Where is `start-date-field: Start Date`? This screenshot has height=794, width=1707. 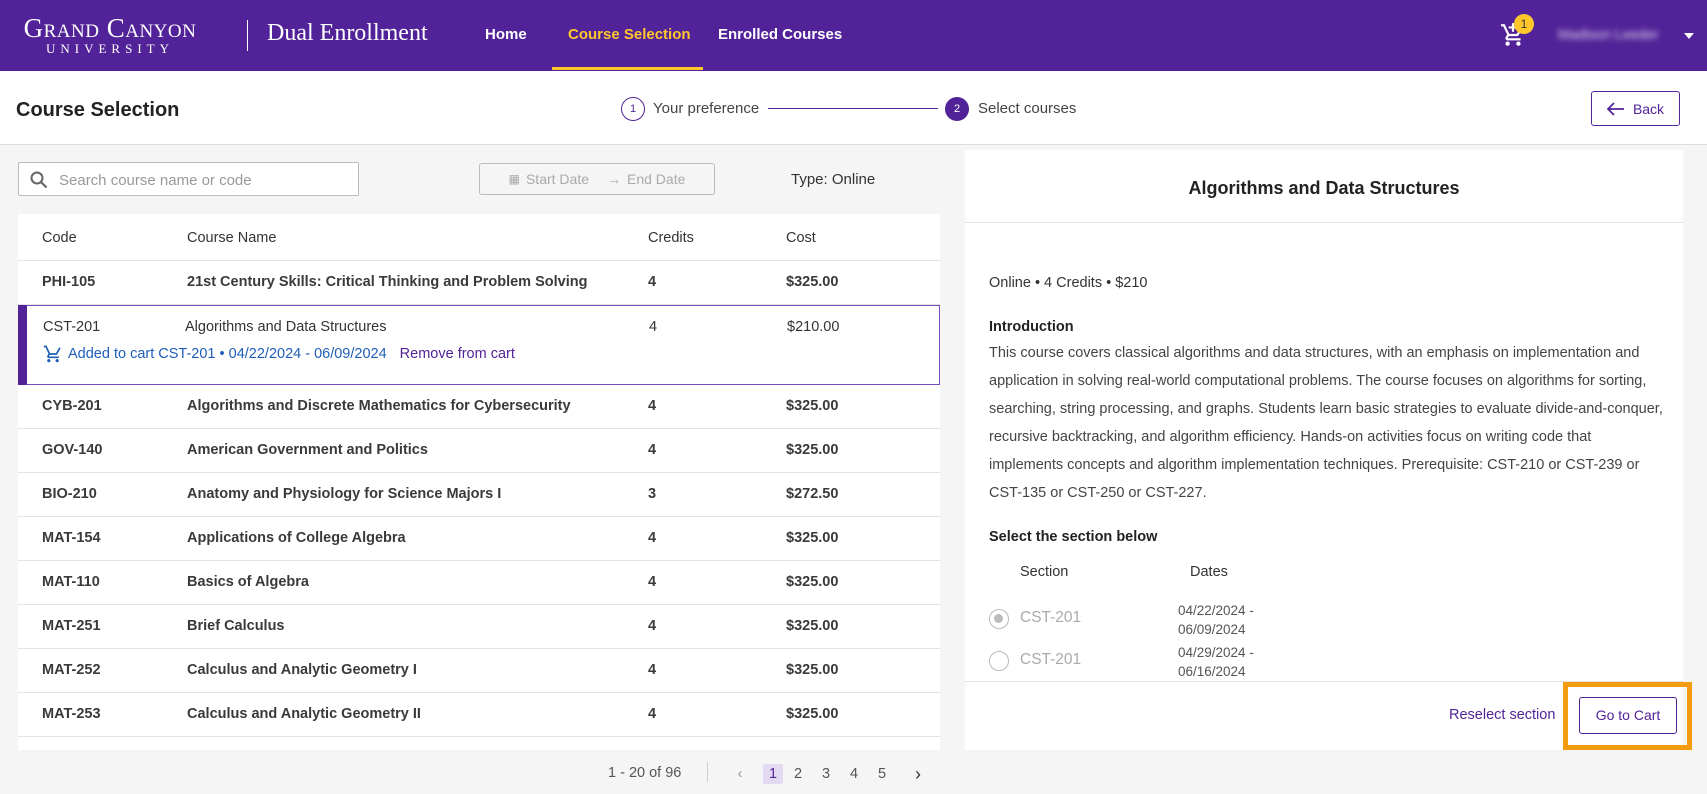
start-date-field: Start Date is located at coordinates (557, 179).